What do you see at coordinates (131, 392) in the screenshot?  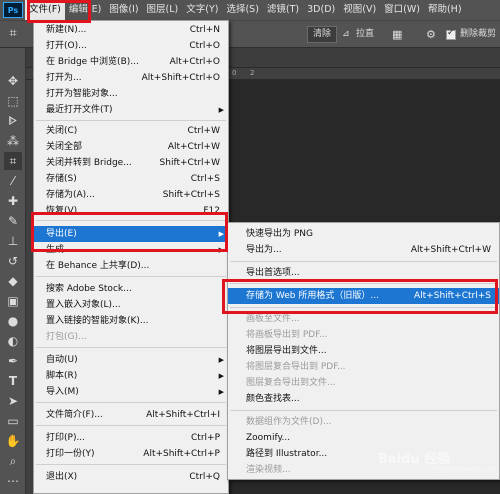 I see `menu-item-import: 导入(M) ▶` at bounding box center [131, 392].